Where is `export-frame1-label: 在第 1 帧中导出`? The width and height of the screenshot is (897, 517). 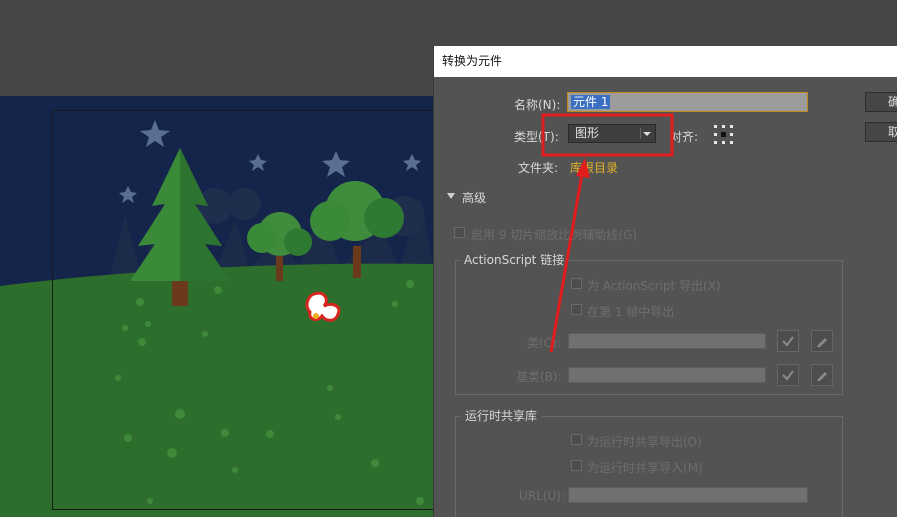
export-frame1-label: 在第 1 帧中导出 is located at coordinates (631, 312).